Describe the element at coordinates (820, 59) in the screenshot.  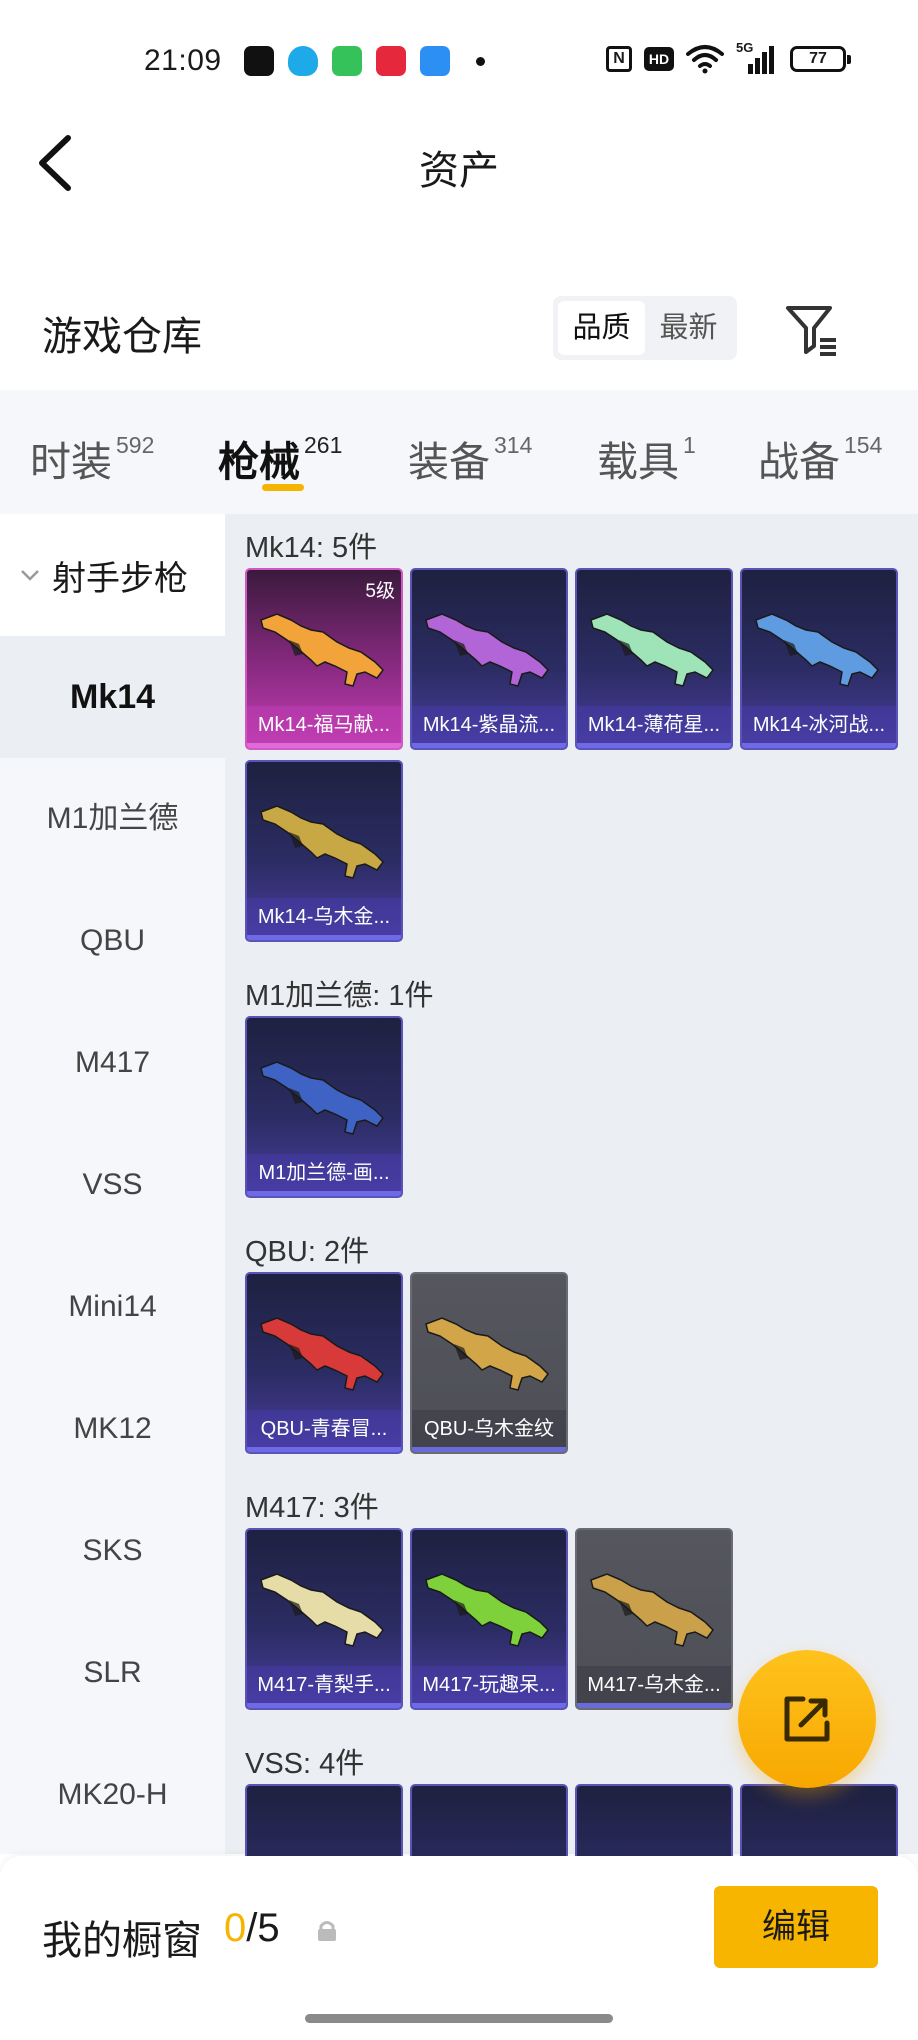
I see `battery-icon: 77` at that location.